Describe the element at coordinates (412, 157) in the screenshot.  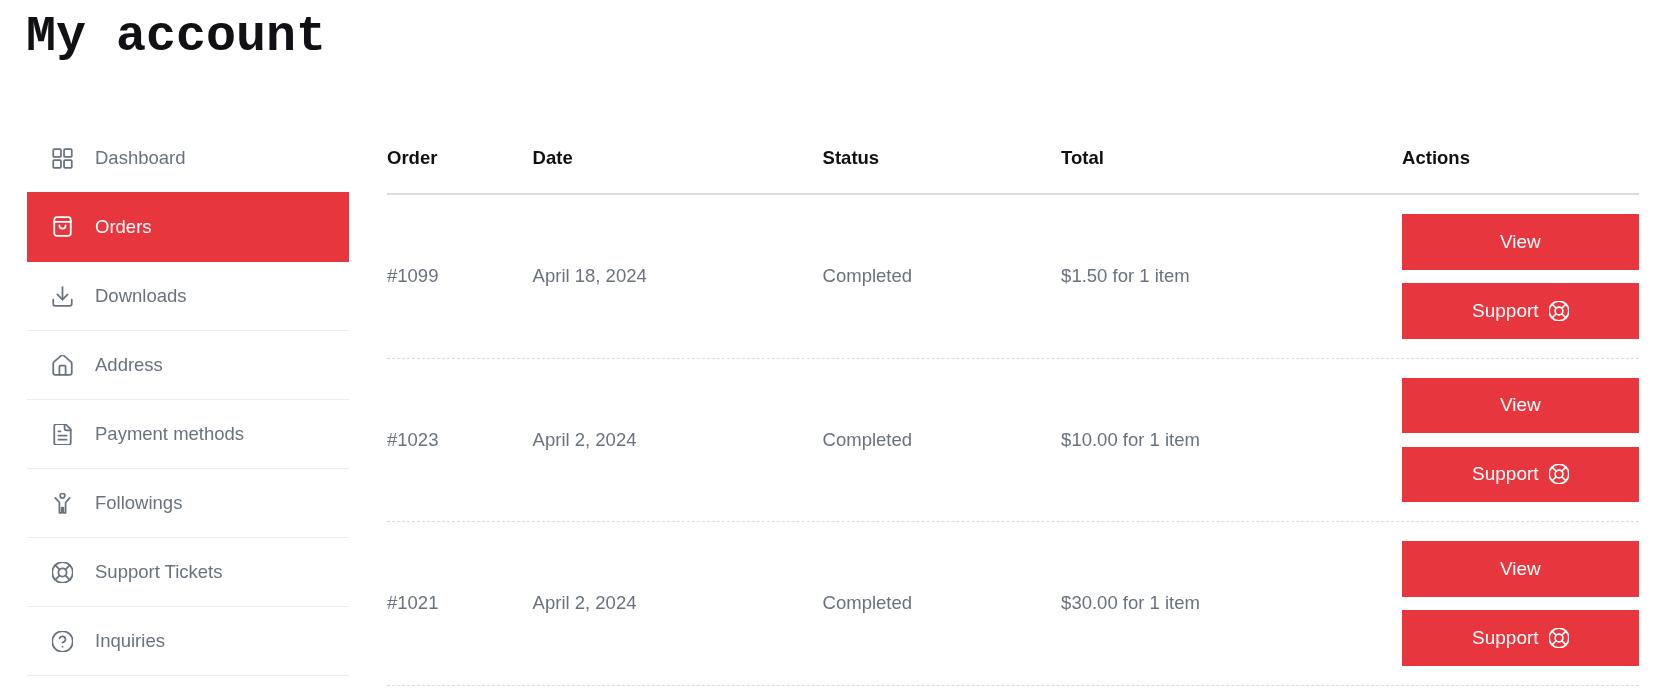
I see `column-heading: Order` at that location.